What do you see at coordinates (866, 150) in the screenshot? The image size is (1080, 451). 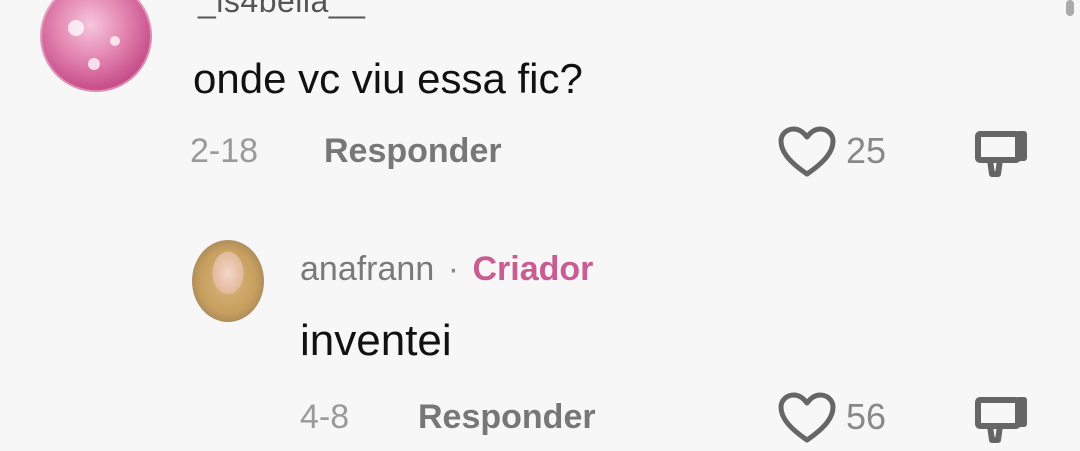 I see `like-count: 25` at bounding box center [866, 150].